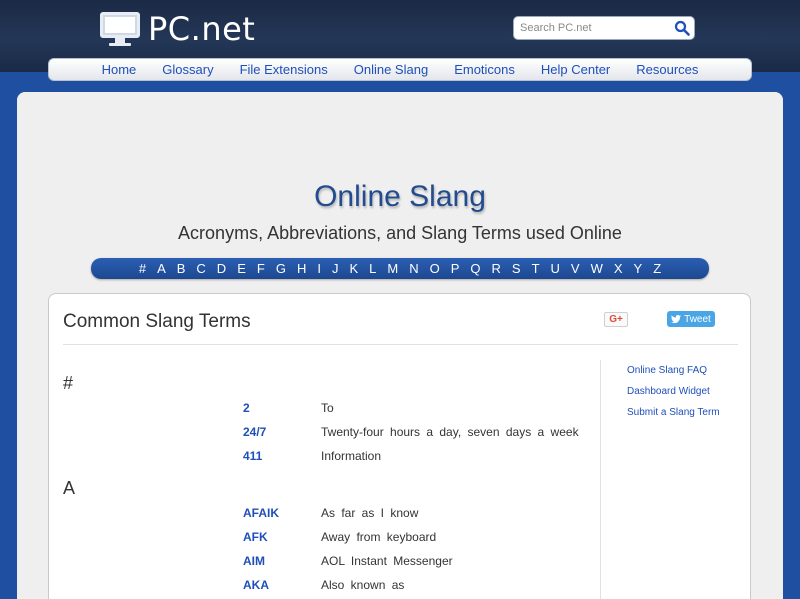  What do you see at coordinates (673, 412) in the screenshot?
I see `sidebar-link-submit-term: Submit a Slang Term` at bounding box center [673, 412].